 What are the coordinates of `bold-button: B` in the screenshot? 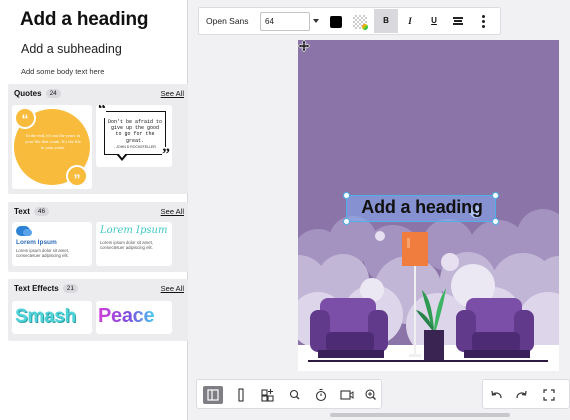 It's located at (386, 21).